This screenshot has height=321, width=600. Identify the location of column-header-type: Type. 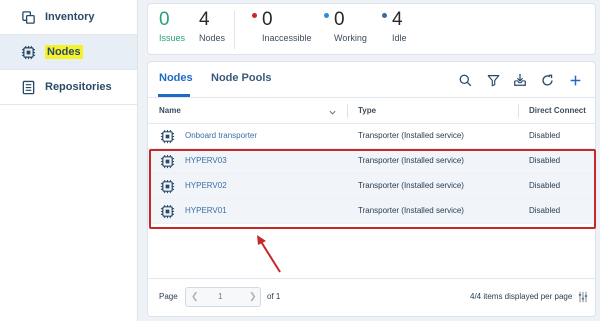
(367, 110).